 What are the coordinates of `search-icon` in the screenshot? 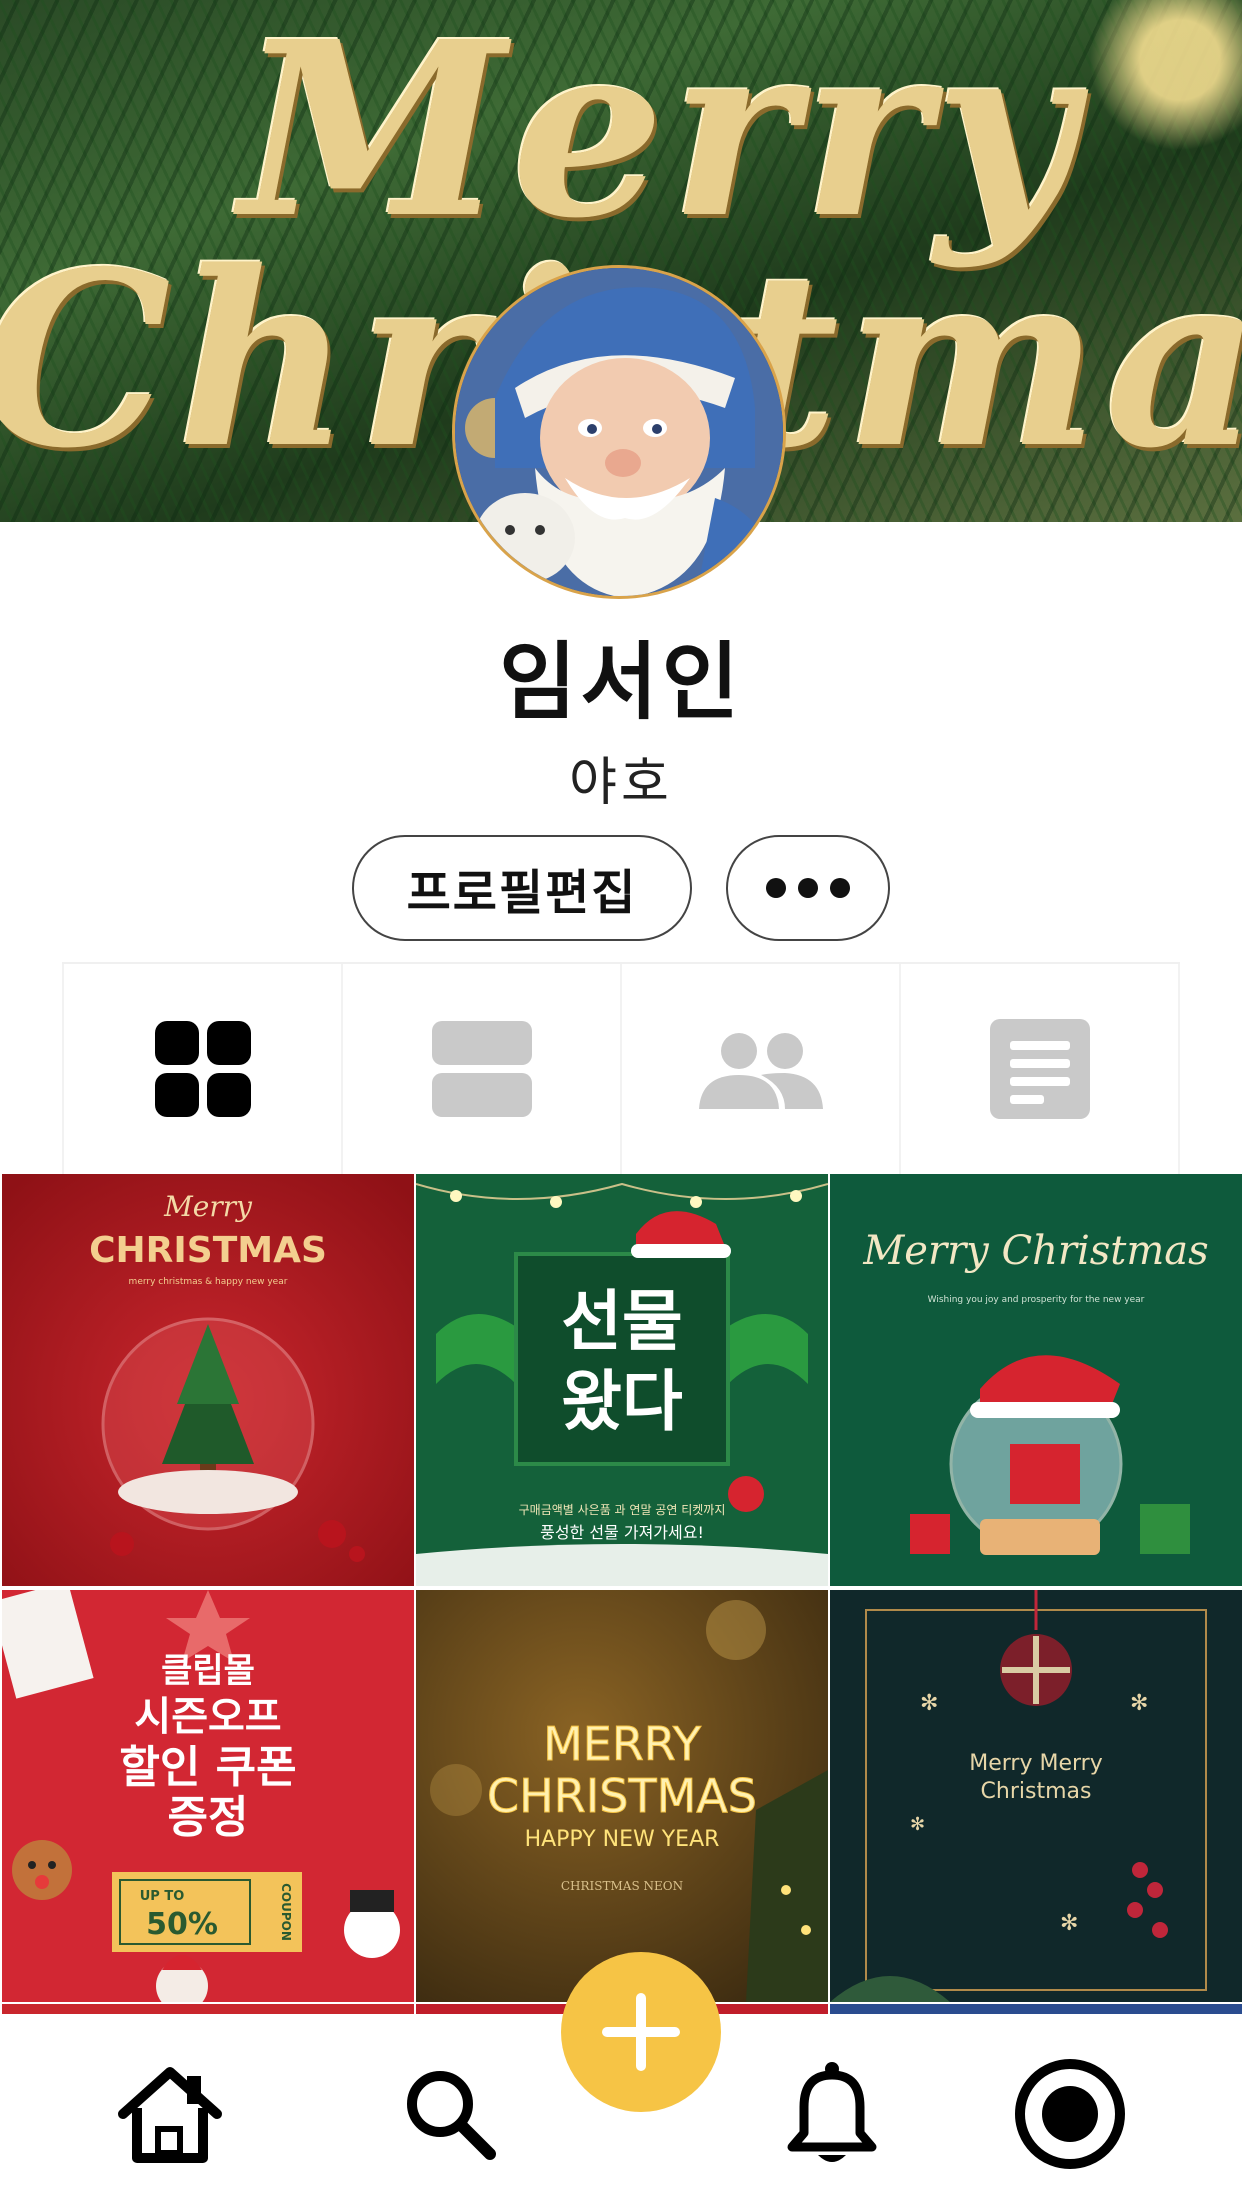 It's located at (451, 2115).